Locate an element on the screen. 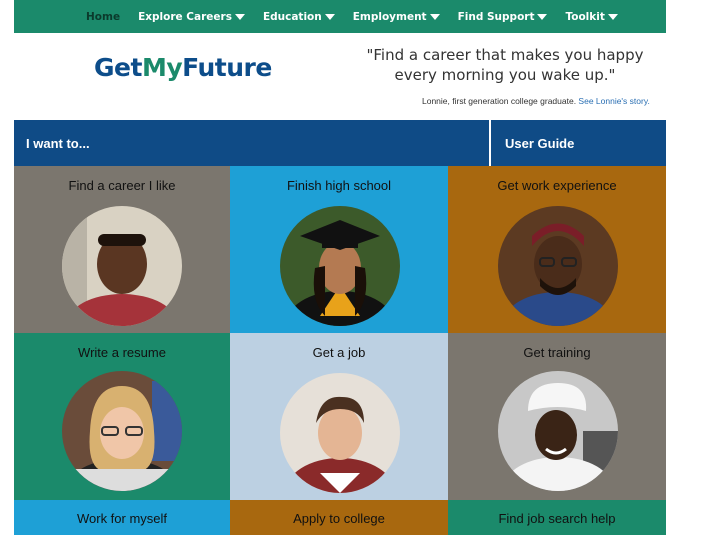 Image resolution: width=720 pixels, height=540 pixels. tile-finish-high-school: Finish high school is located at coordinates (339, 249).